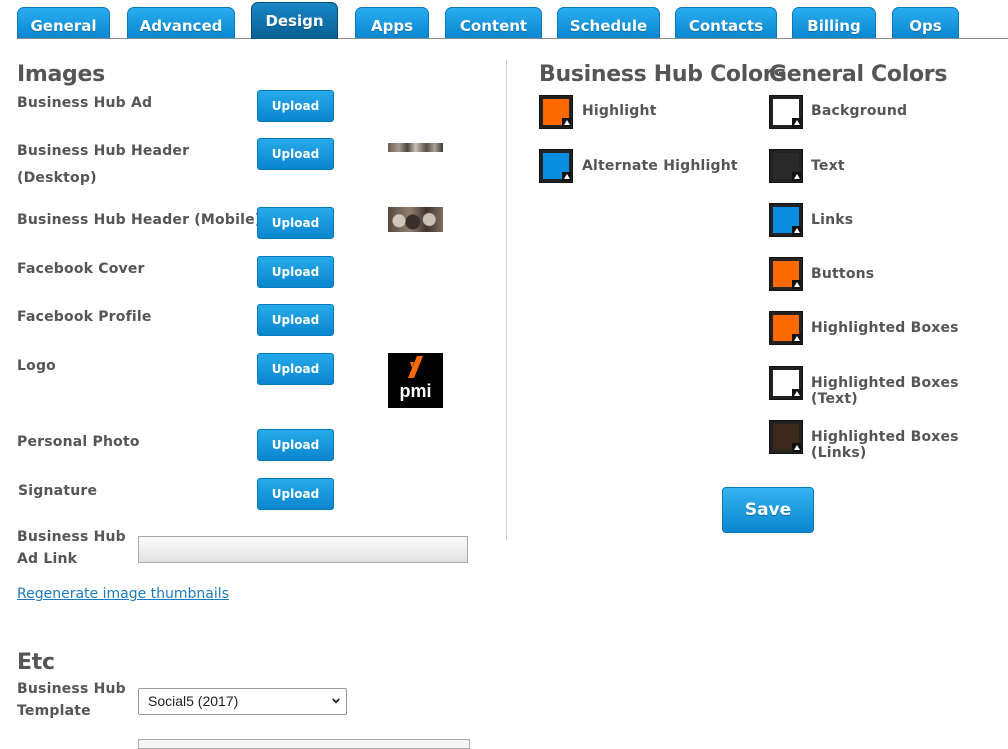  I want to click on column-divider, so click(506, 300).